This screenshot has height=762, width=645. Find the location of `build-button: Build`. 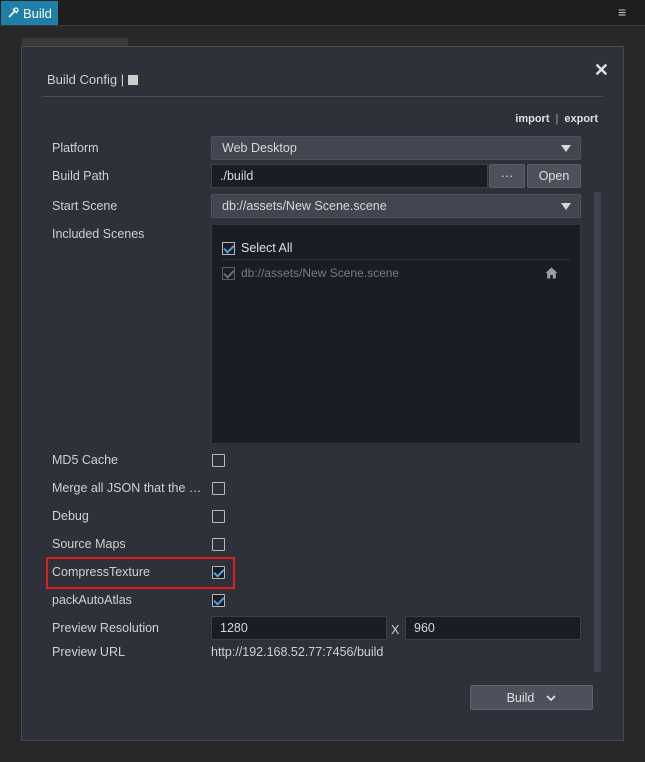

build-button: Build is located at coordinates (531, 697).